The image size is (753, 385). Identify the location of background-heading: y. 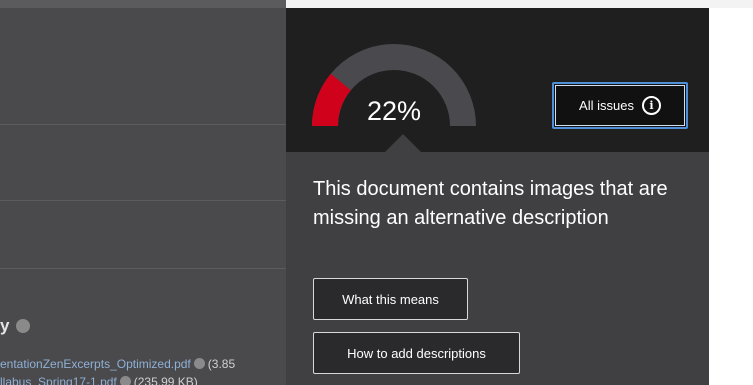
(15, 326).